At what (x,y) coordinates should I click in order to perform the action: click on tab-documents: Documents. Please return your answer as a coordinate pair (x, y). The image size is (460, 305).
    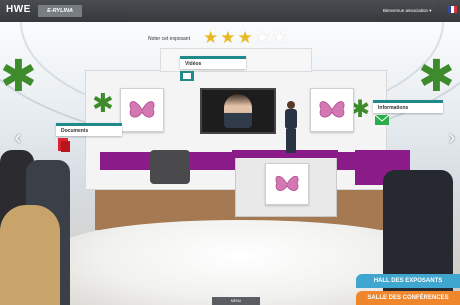
    Looking at the image, I should click on (89, 137).